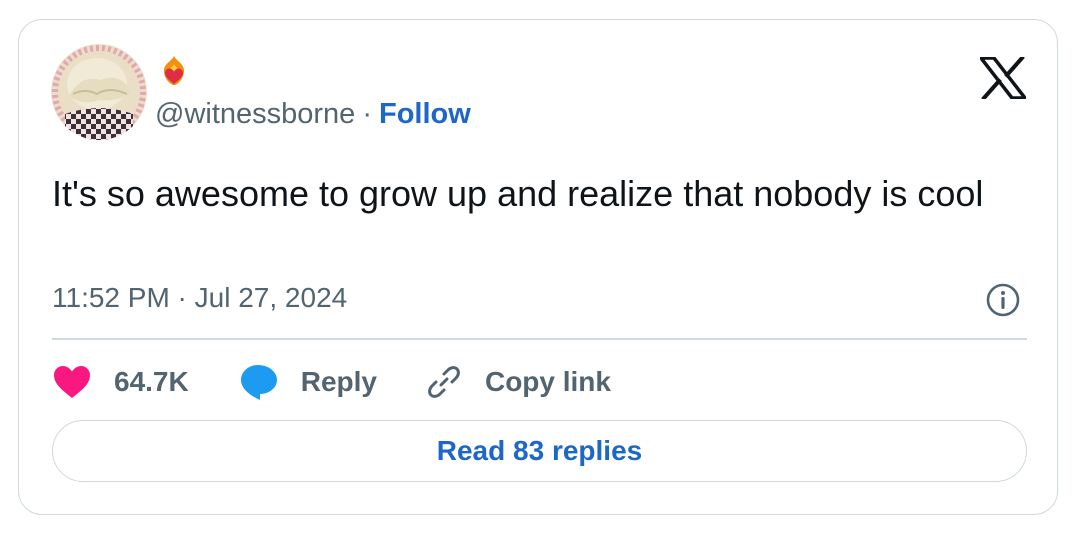  What do you see at coordinates (255, 114) in the screenshot?
I see `author-handle: @witnessborne` at bounding box center [255, 114].